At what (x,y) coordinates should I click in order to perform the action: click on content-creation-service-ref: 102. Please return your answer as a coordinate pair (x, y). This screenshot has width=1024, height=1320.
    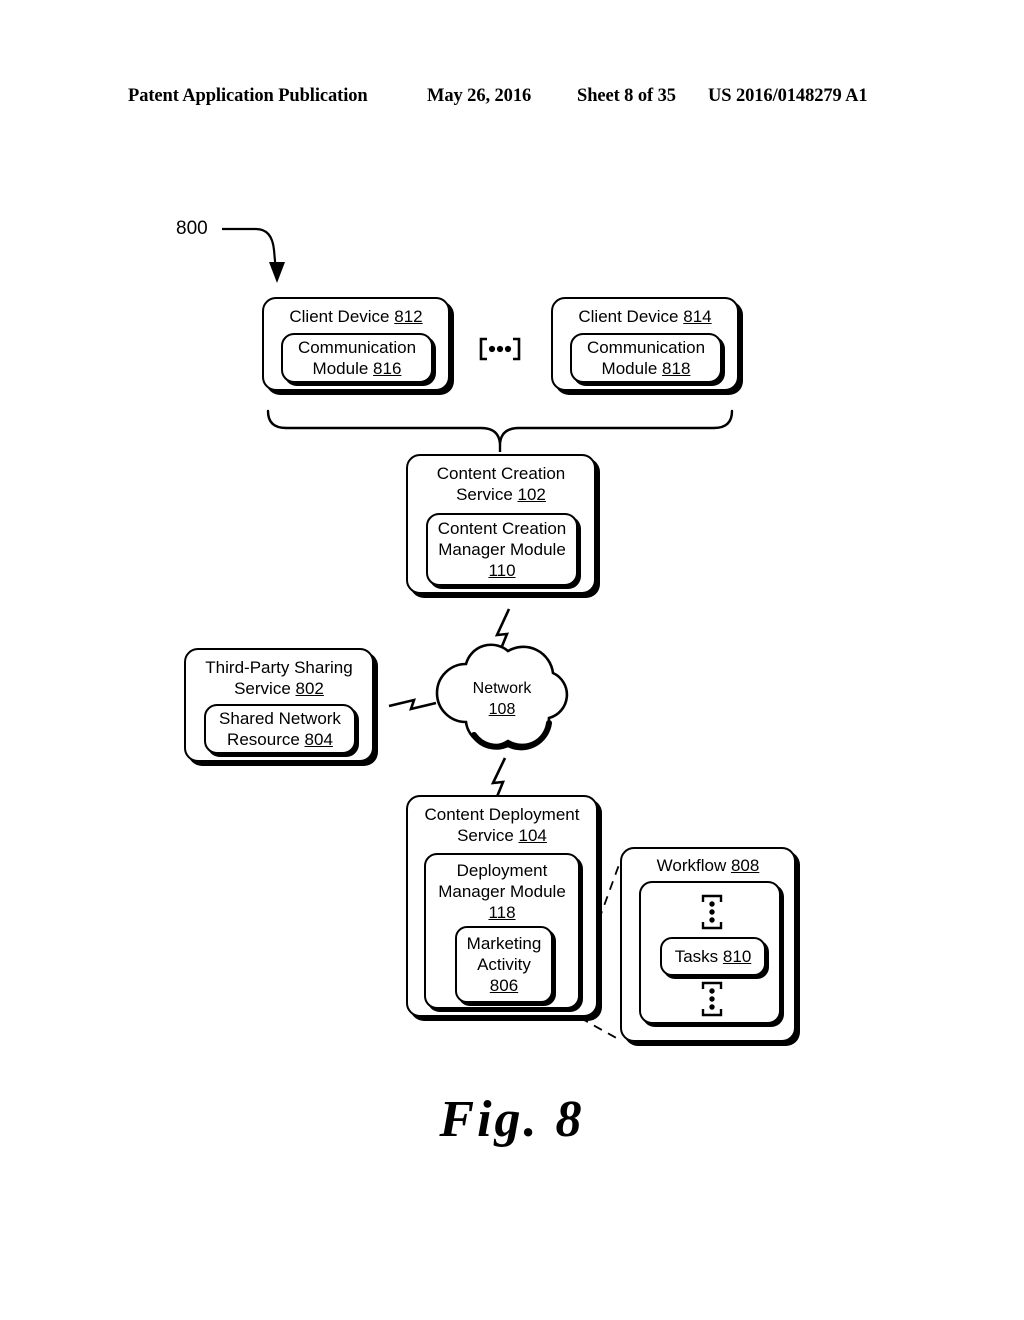
    Looking at the image, I should click on (531, 494).